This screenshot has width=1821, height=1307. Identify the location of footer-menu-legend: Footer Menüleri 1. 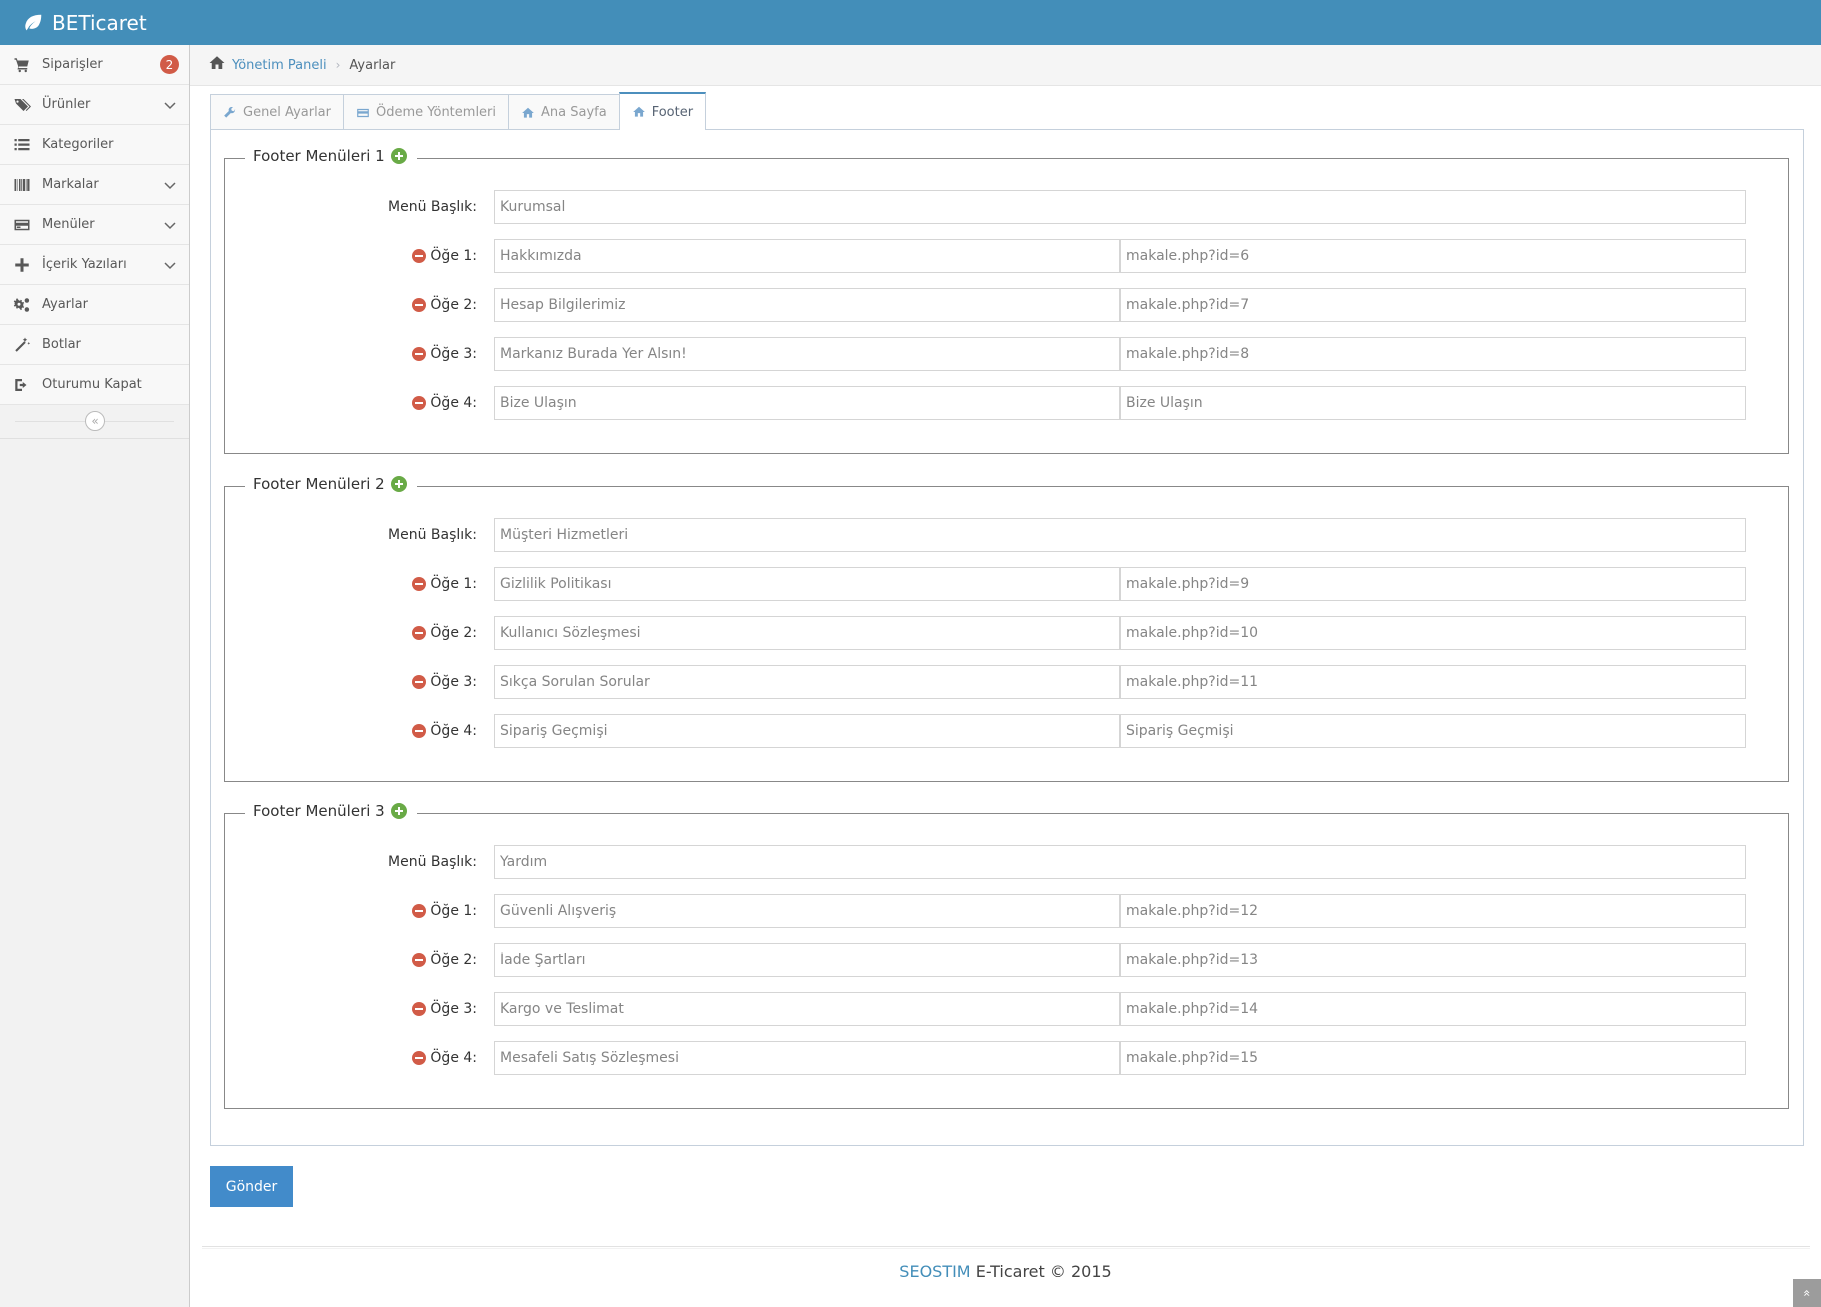
(331, 156).